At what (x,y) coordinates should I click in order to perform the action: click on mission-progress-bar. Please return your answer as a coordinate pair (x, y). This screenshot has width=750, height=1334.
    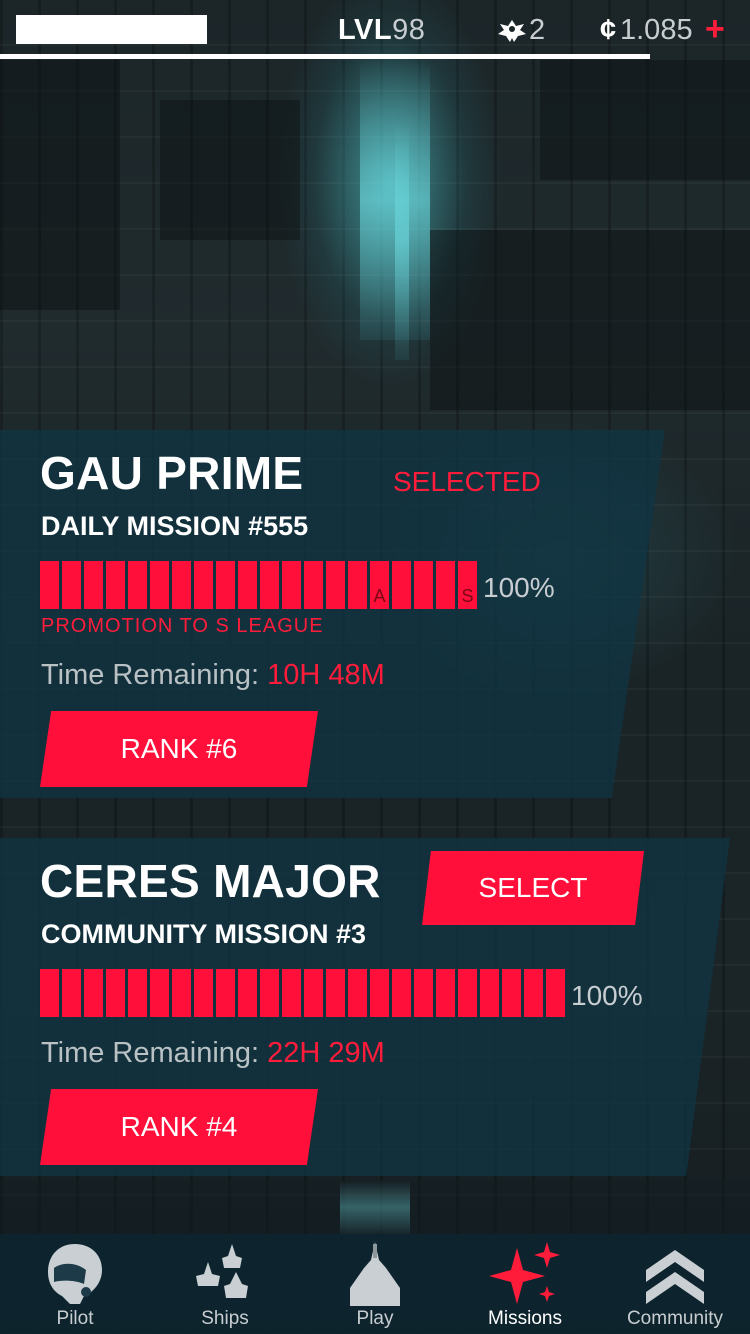
    Looking at the image, I should click on (302, 993).